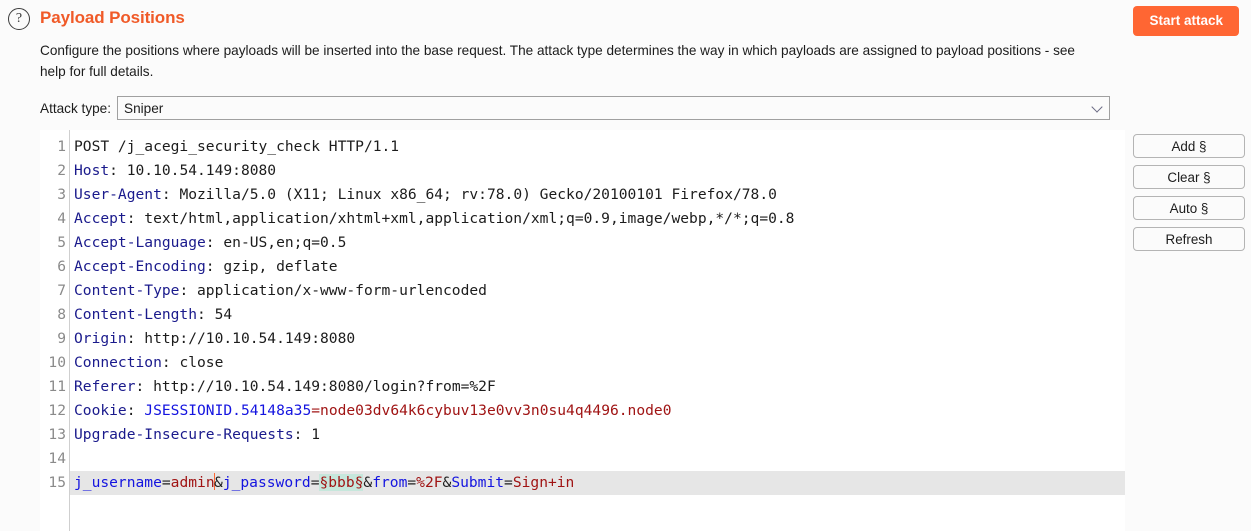 The image size is (1251, 531). Describe the element at coordinates (210, 242) in the screenshot. I see `code-line: Accept-Language: en-US,en;q=0.5` at that location.